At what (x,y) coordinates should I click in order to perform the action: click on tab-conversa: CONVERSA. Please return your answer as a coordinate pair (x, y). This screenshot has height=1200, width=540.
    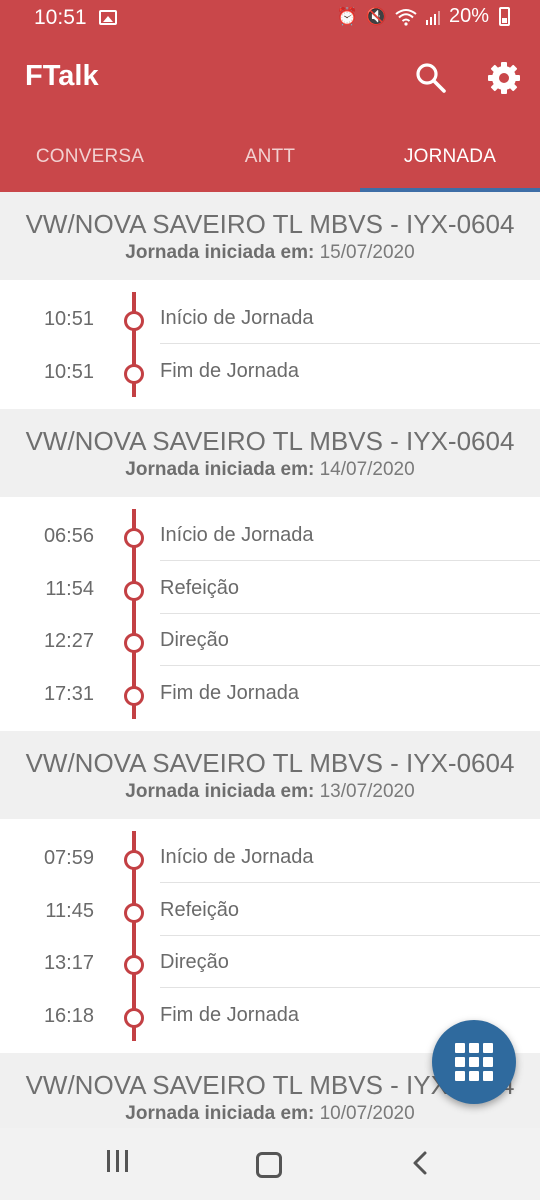
    Looking at the image, I should click on (90, 161).